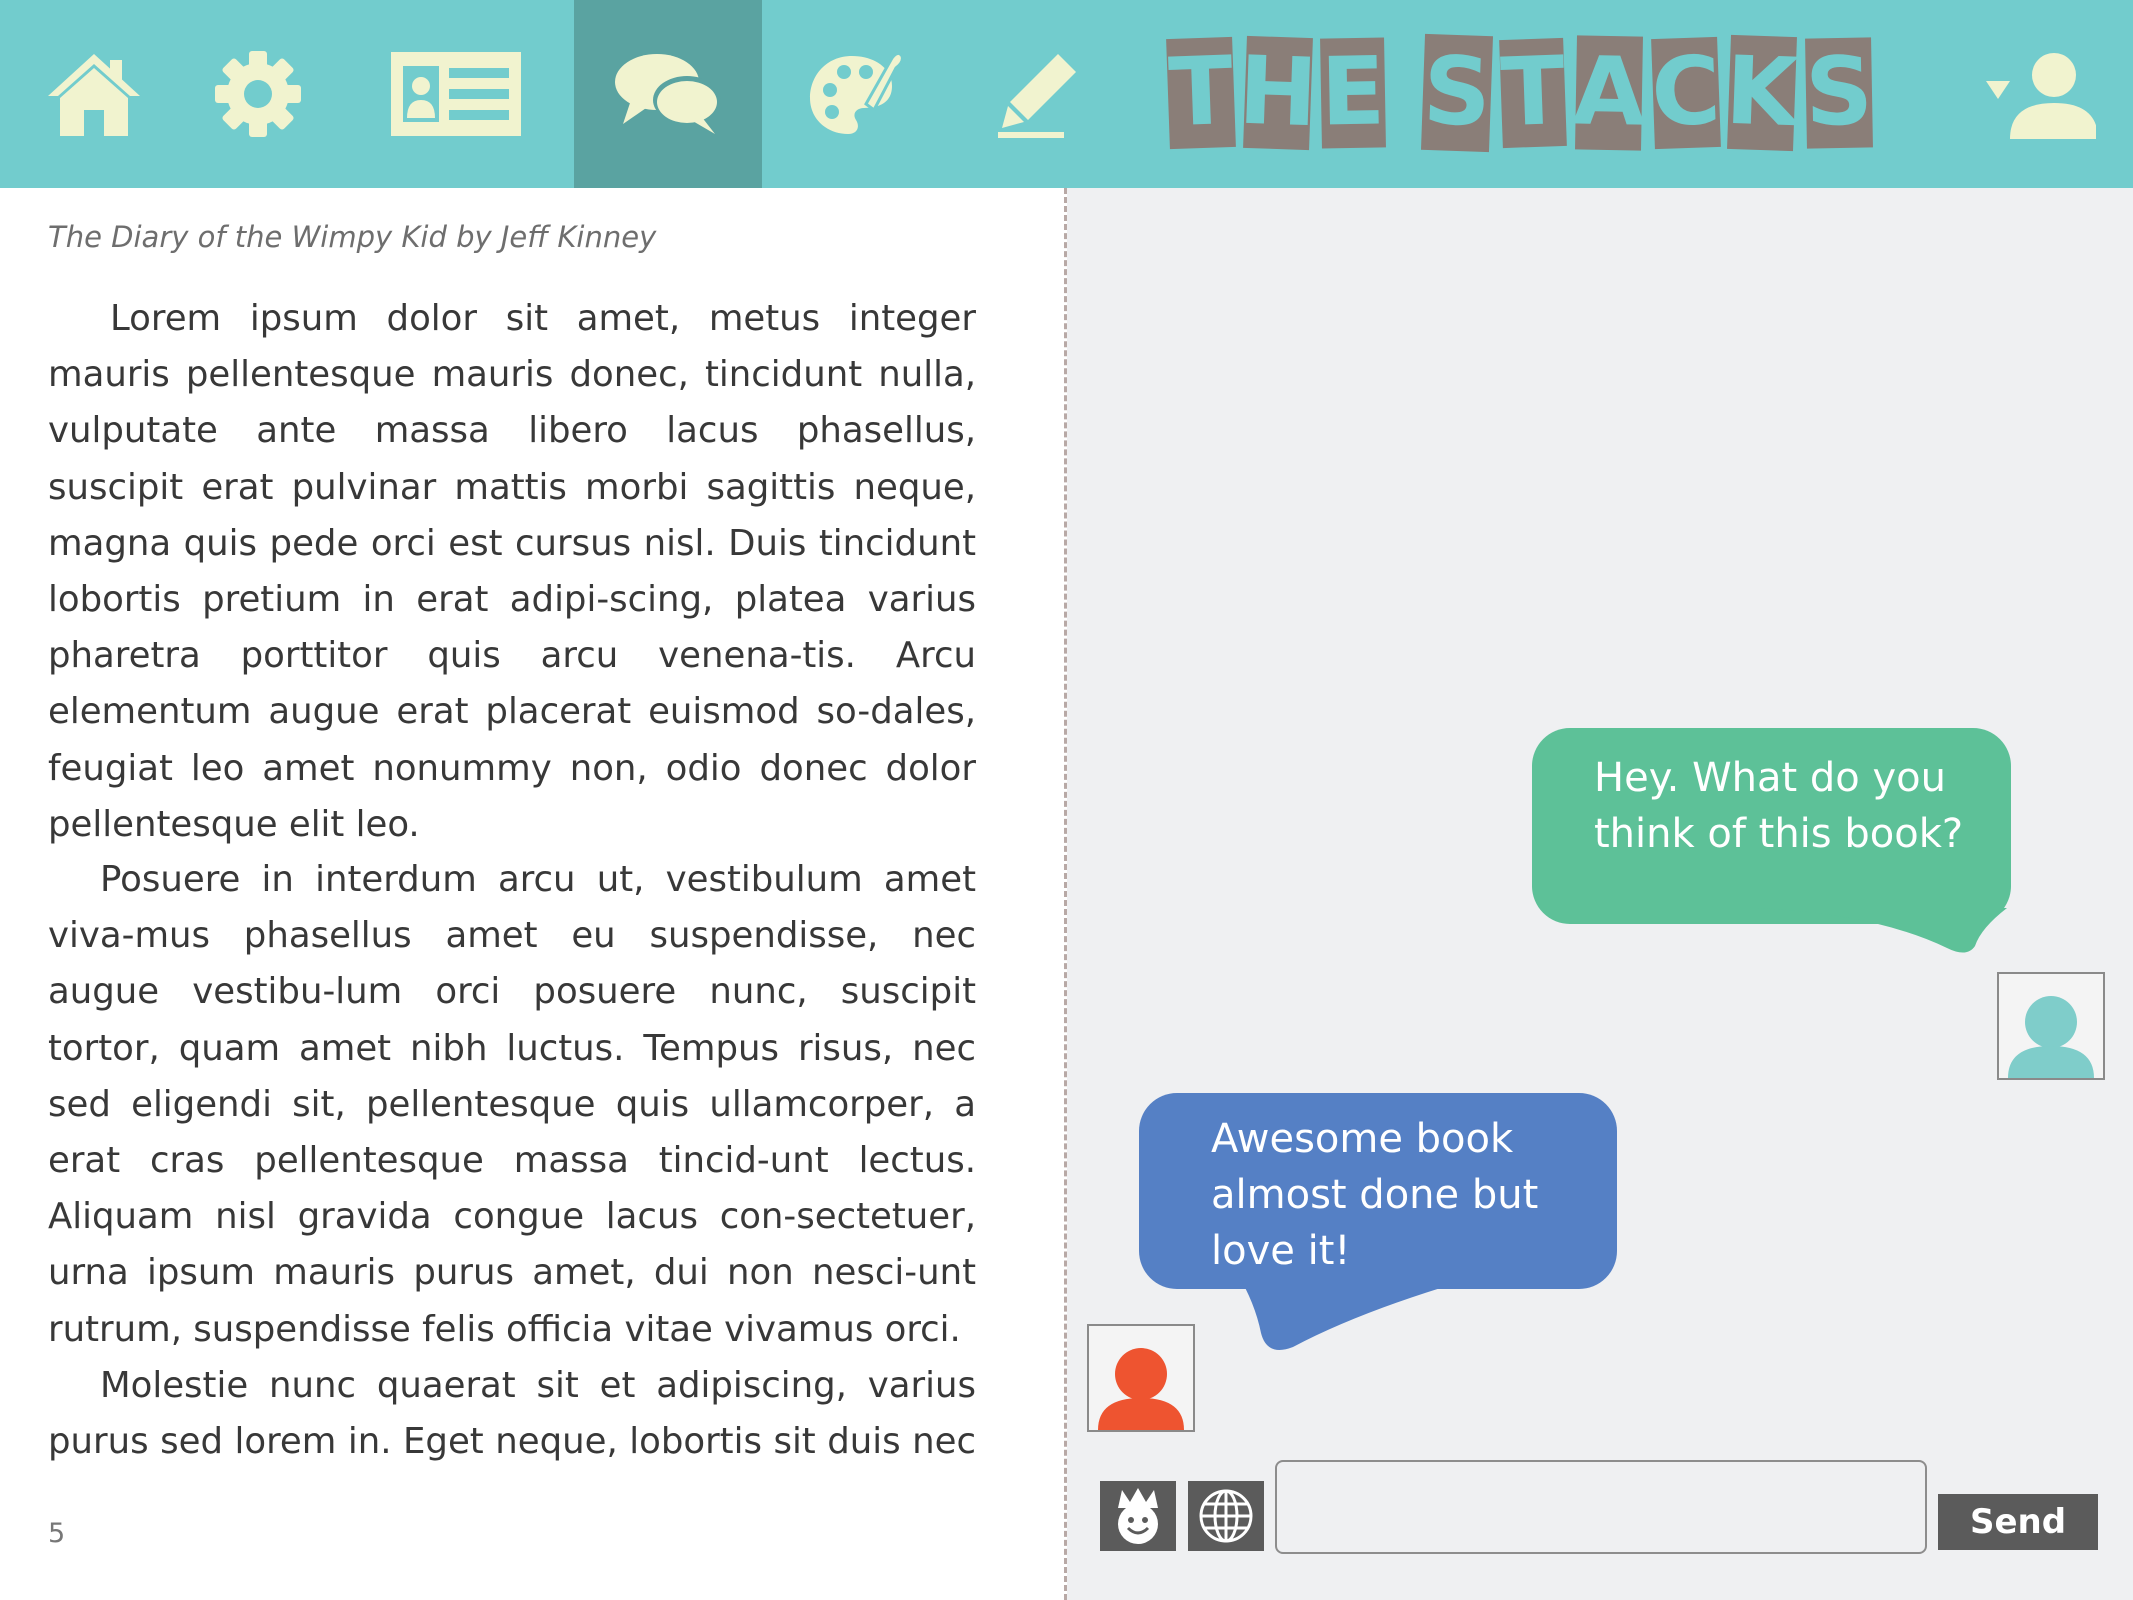 The width and height of the screenshot is (2133, 1600). I want to click on nav-chat-button, so click(668, 94).